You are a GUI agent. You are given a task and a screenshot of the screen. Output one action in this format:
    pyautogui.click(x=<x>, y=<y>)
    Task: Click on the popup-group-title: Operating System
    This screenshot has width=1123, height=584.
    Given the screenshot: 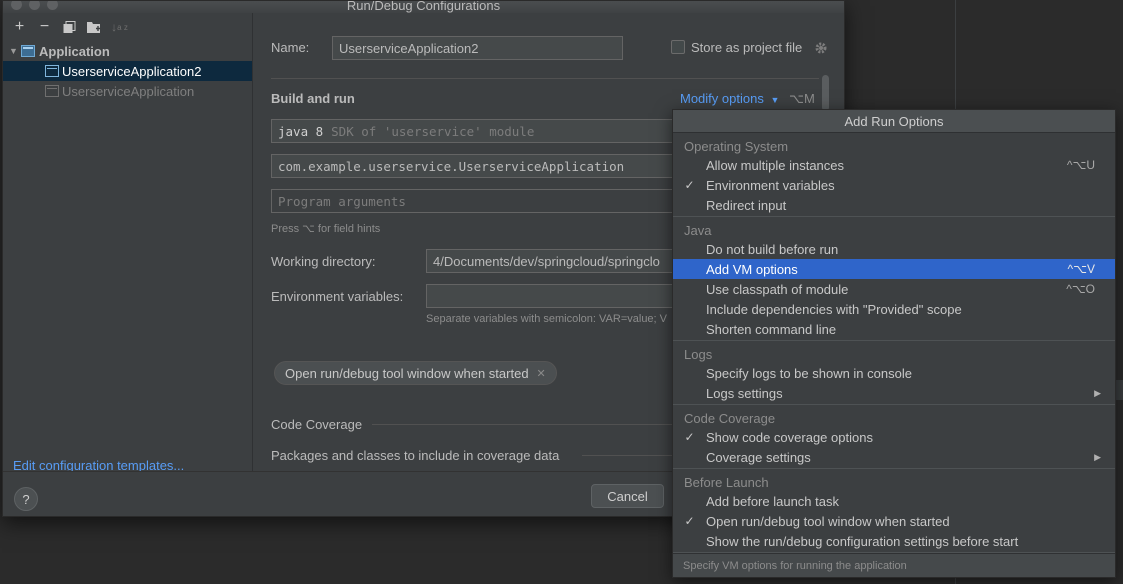 What is the action you would take?
    pyautogui.click(x=736, y=146)
    